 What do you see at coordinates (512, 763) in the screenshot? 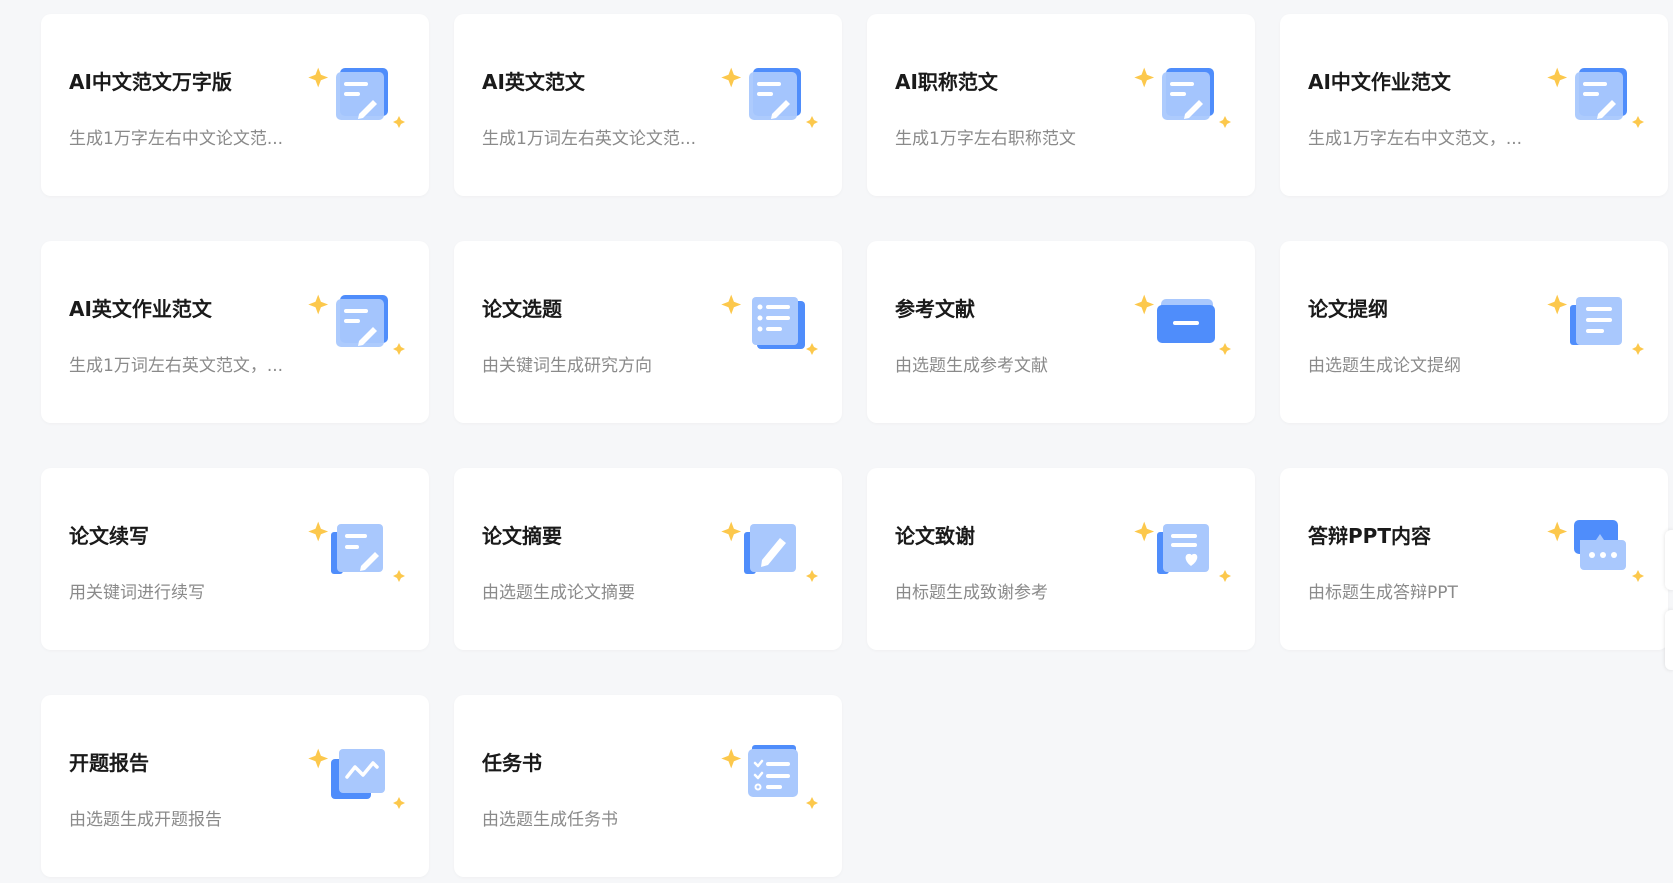
I see `card-title: 任务书` at bounding box center [512, 763].